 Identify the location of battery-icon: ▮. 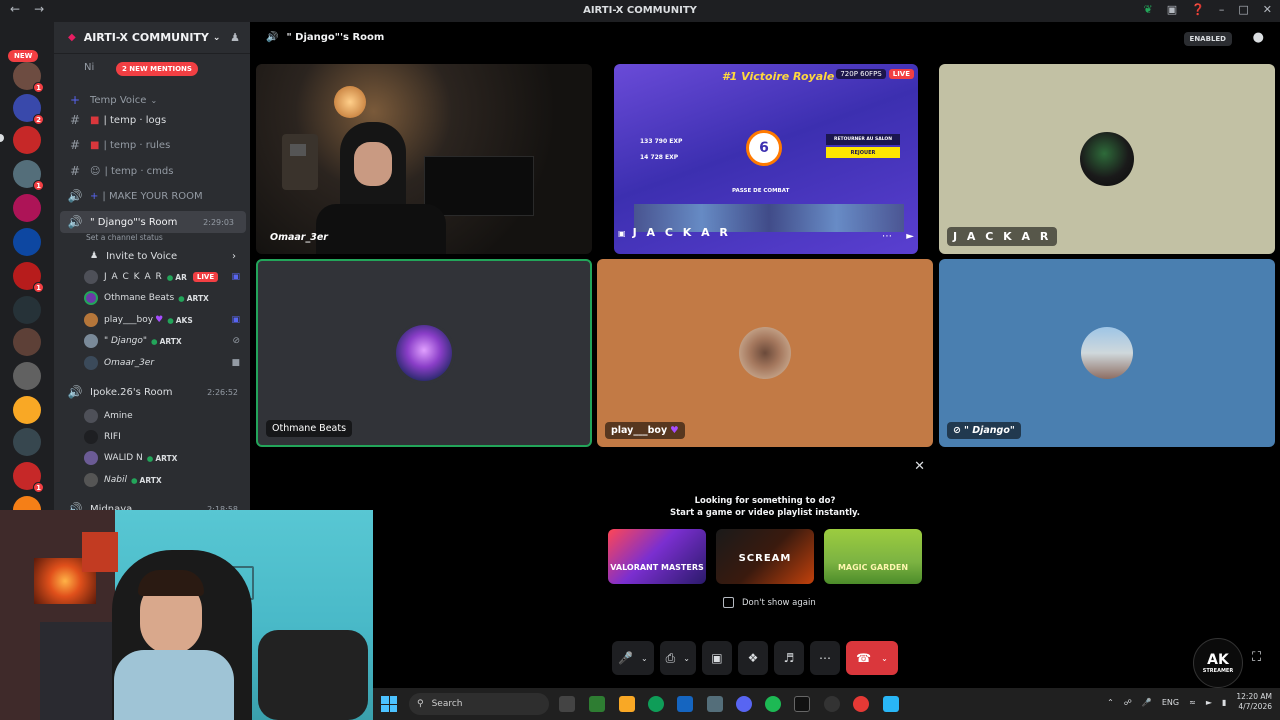
(1224, 702).